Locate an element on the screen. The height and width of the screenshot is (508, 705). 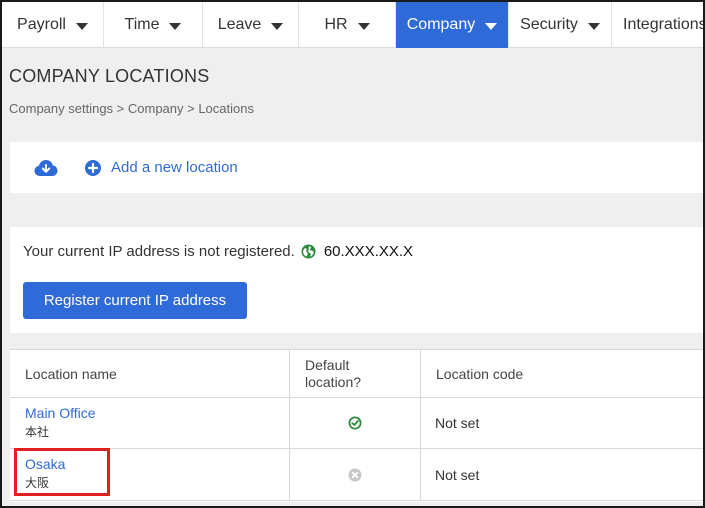
cell-location-name: Main Office 本社 is located at coordinates (150, 423).